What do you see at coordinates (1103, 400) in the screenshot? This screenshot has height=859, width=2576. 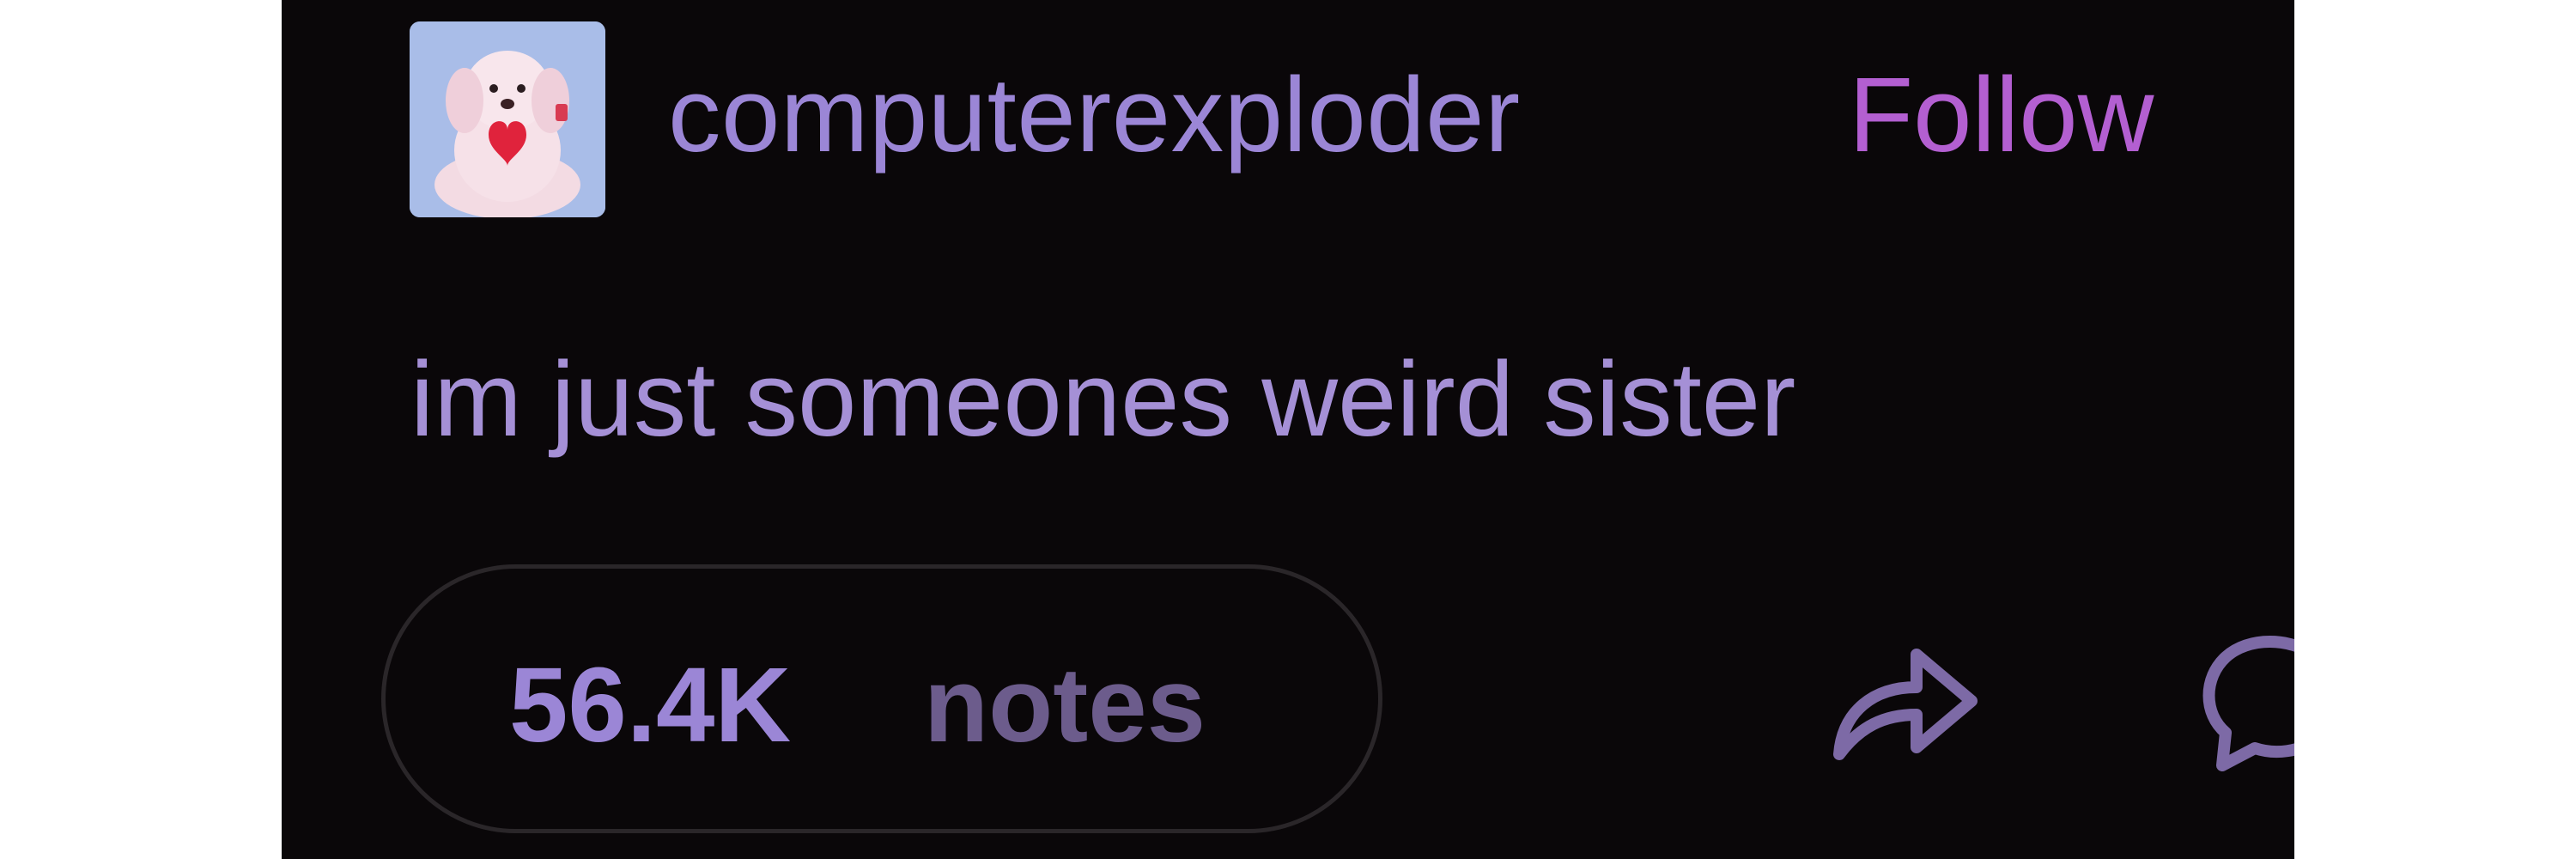 I see `post-text: im just someones weird sister` at bounding box center [1103, 400].